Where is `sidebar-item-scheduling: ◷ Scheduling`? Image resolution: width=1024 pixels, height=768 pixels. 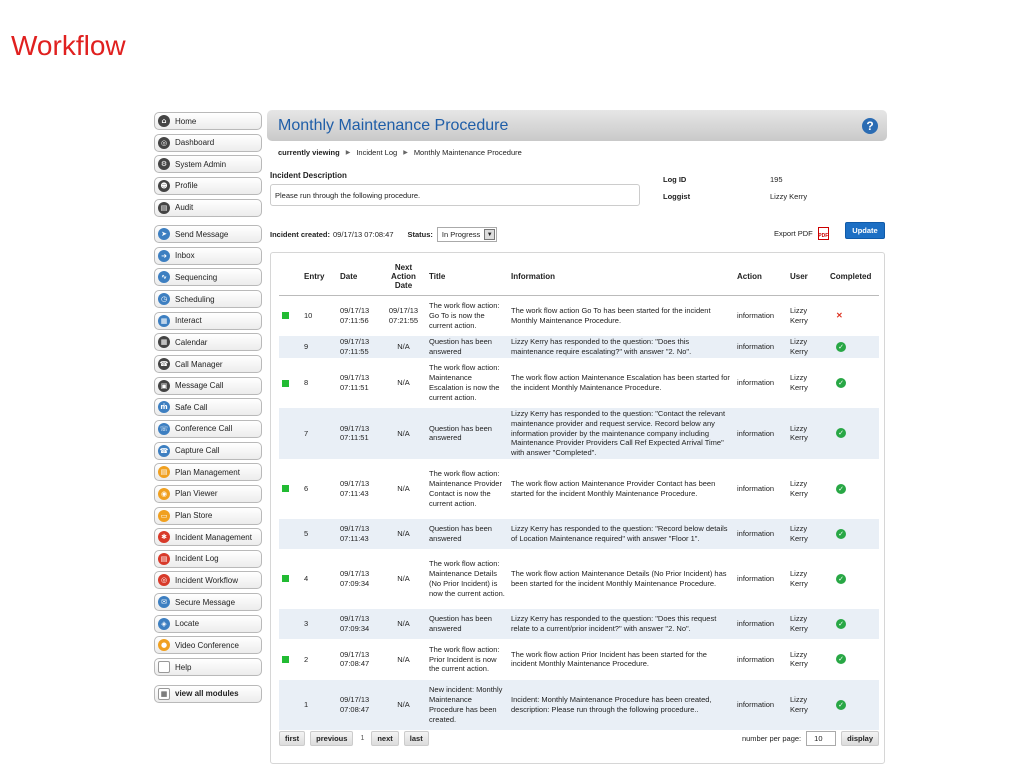
sidebar-item-scheduling: ◷ Scheduling is located at coordinates (208, 299).